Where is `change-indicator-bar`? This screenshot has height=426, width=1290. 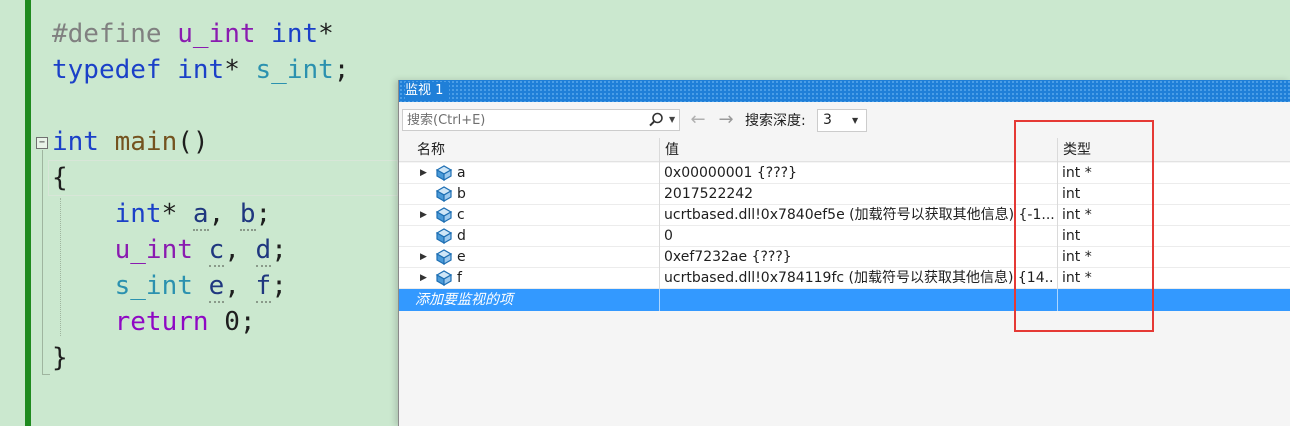
change-indicator-bar is located at coordinates (28, 213).